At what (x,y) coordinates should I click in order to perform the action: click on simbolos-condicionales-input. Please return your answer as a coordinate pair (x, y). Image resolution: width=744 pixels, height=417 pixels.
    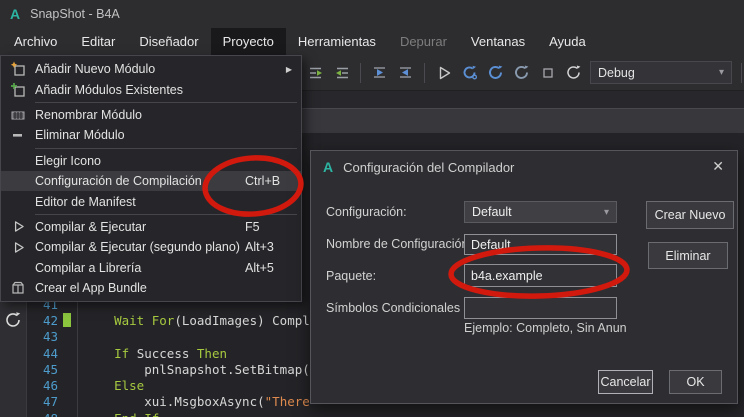
    Looking at the image, I should click on (540, 308).